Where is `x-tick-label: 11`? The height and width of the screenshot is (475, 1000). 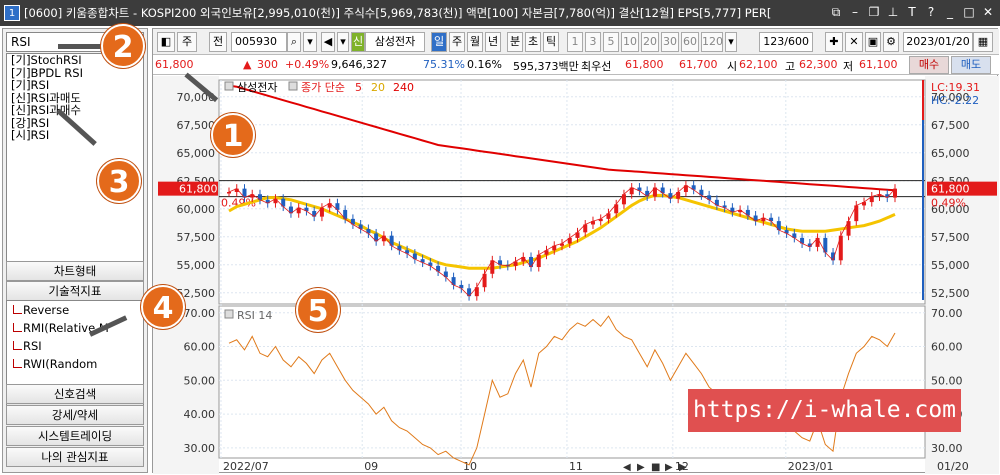
x-tick-label: 11 is located at coordinates (576, 466).